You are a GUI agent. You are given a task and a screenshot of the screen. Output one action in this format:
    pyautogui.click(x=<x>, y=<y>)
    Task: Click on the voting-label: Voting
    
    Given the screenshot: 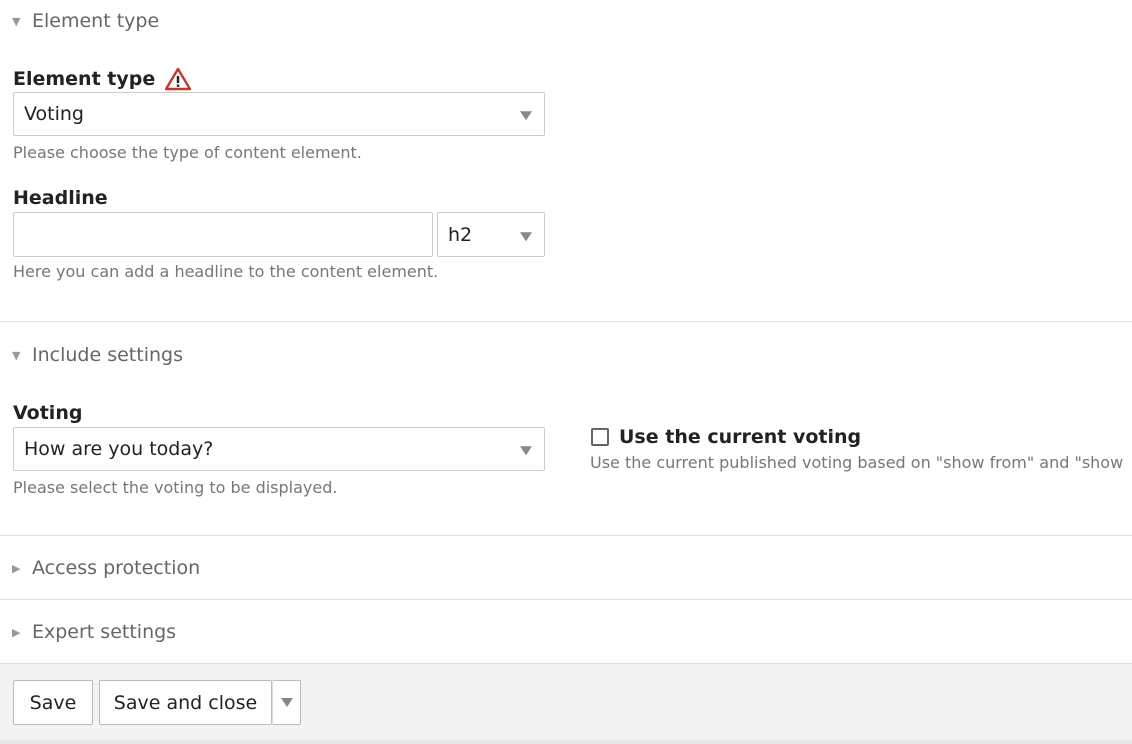 What is the action you would take?
    pyautogui.click(x=48, y=413)
    